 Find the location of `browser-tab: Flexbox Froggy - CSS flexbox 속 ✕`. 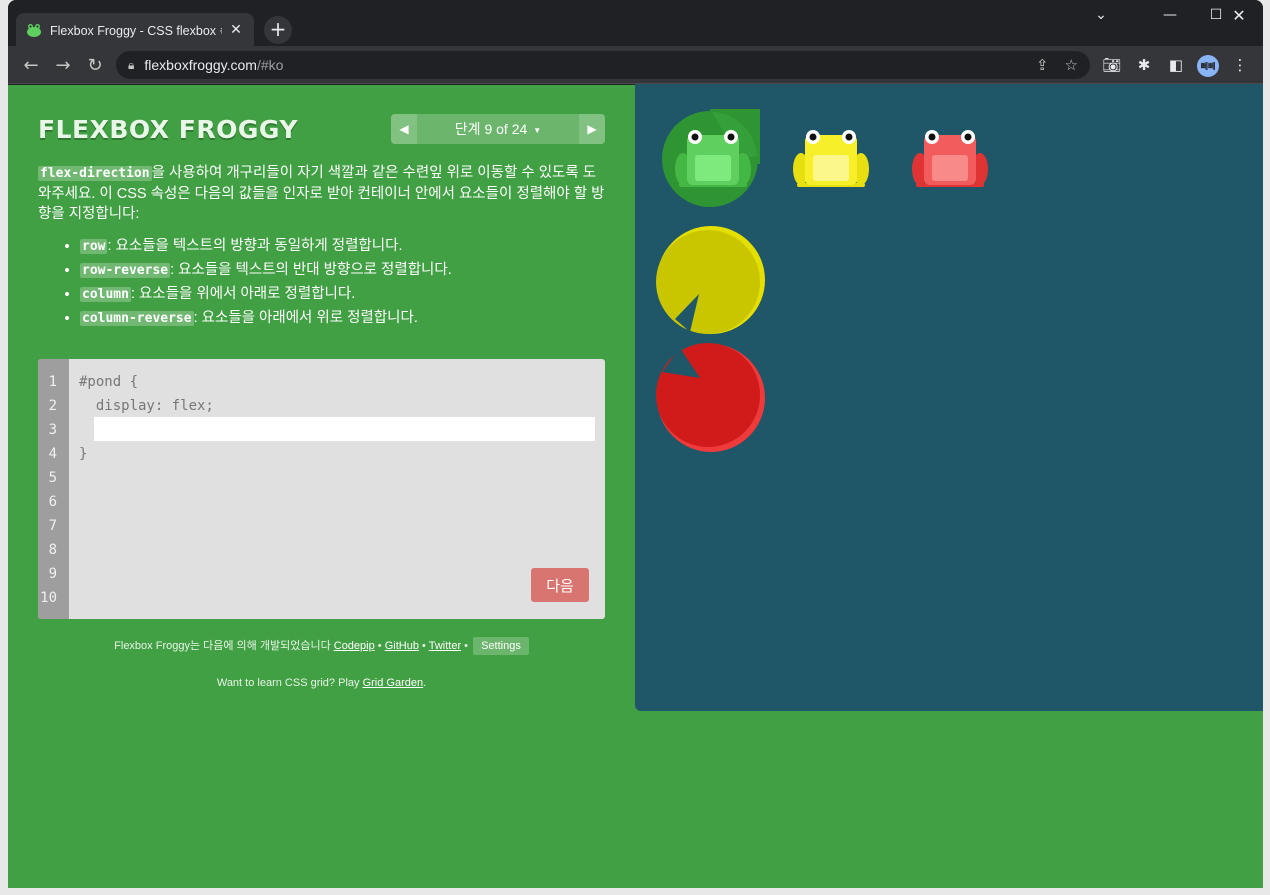

browser-tab: Flexbox Froggy - CSS flexbox 속 ✕ is located at coordinates (135, 29).